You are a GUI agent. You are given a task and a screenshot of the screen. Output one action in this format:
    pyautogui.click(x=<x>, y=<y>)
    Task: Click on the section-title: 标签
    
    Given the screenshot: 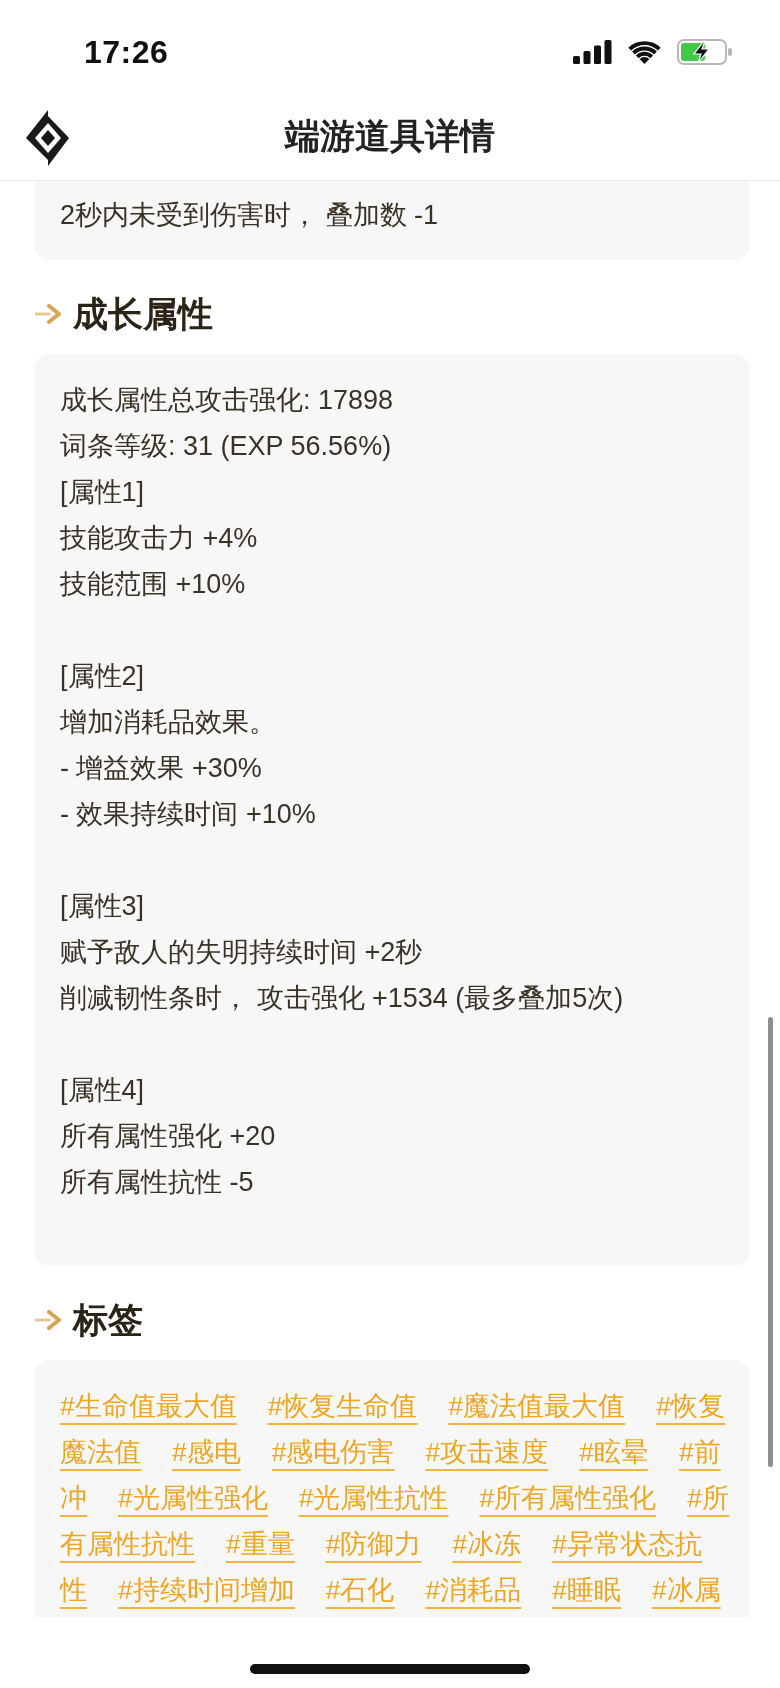 What is the action you would take?
    pyautogui.click(x=108, y=1320)
    